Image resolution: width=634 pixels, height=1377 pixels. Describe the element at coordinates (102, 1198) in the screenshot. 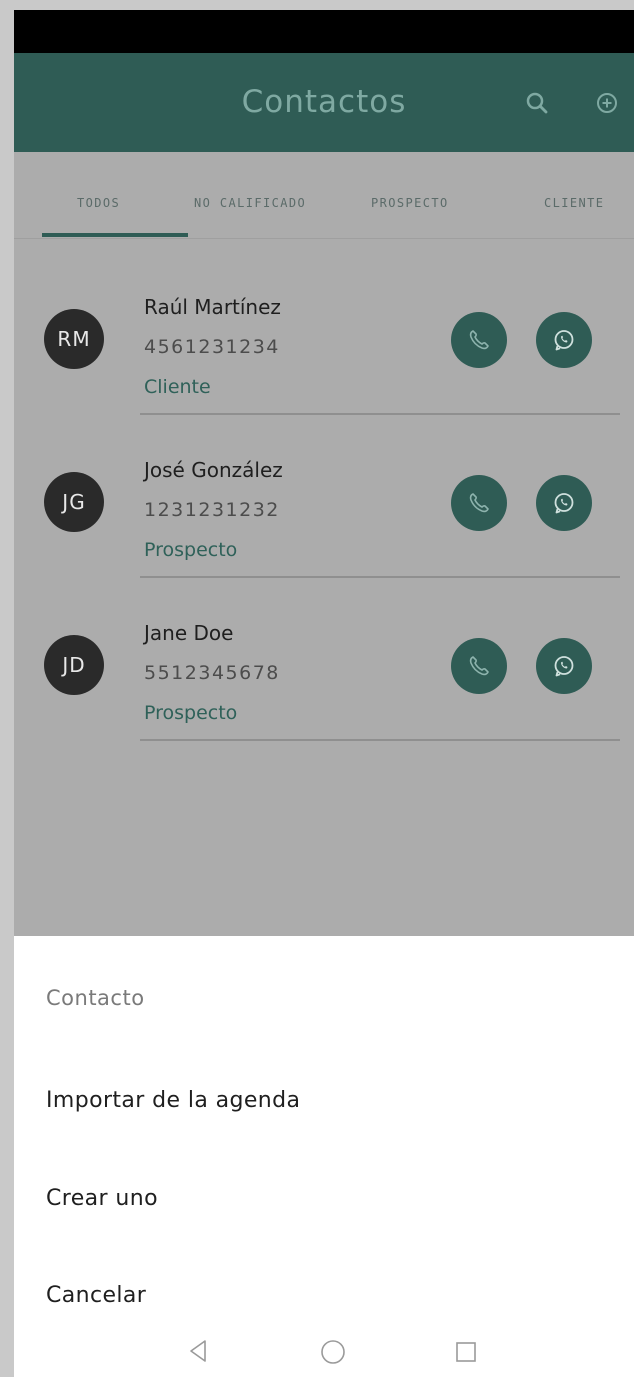

I see `create-contact-option: Crear uno` at that location.